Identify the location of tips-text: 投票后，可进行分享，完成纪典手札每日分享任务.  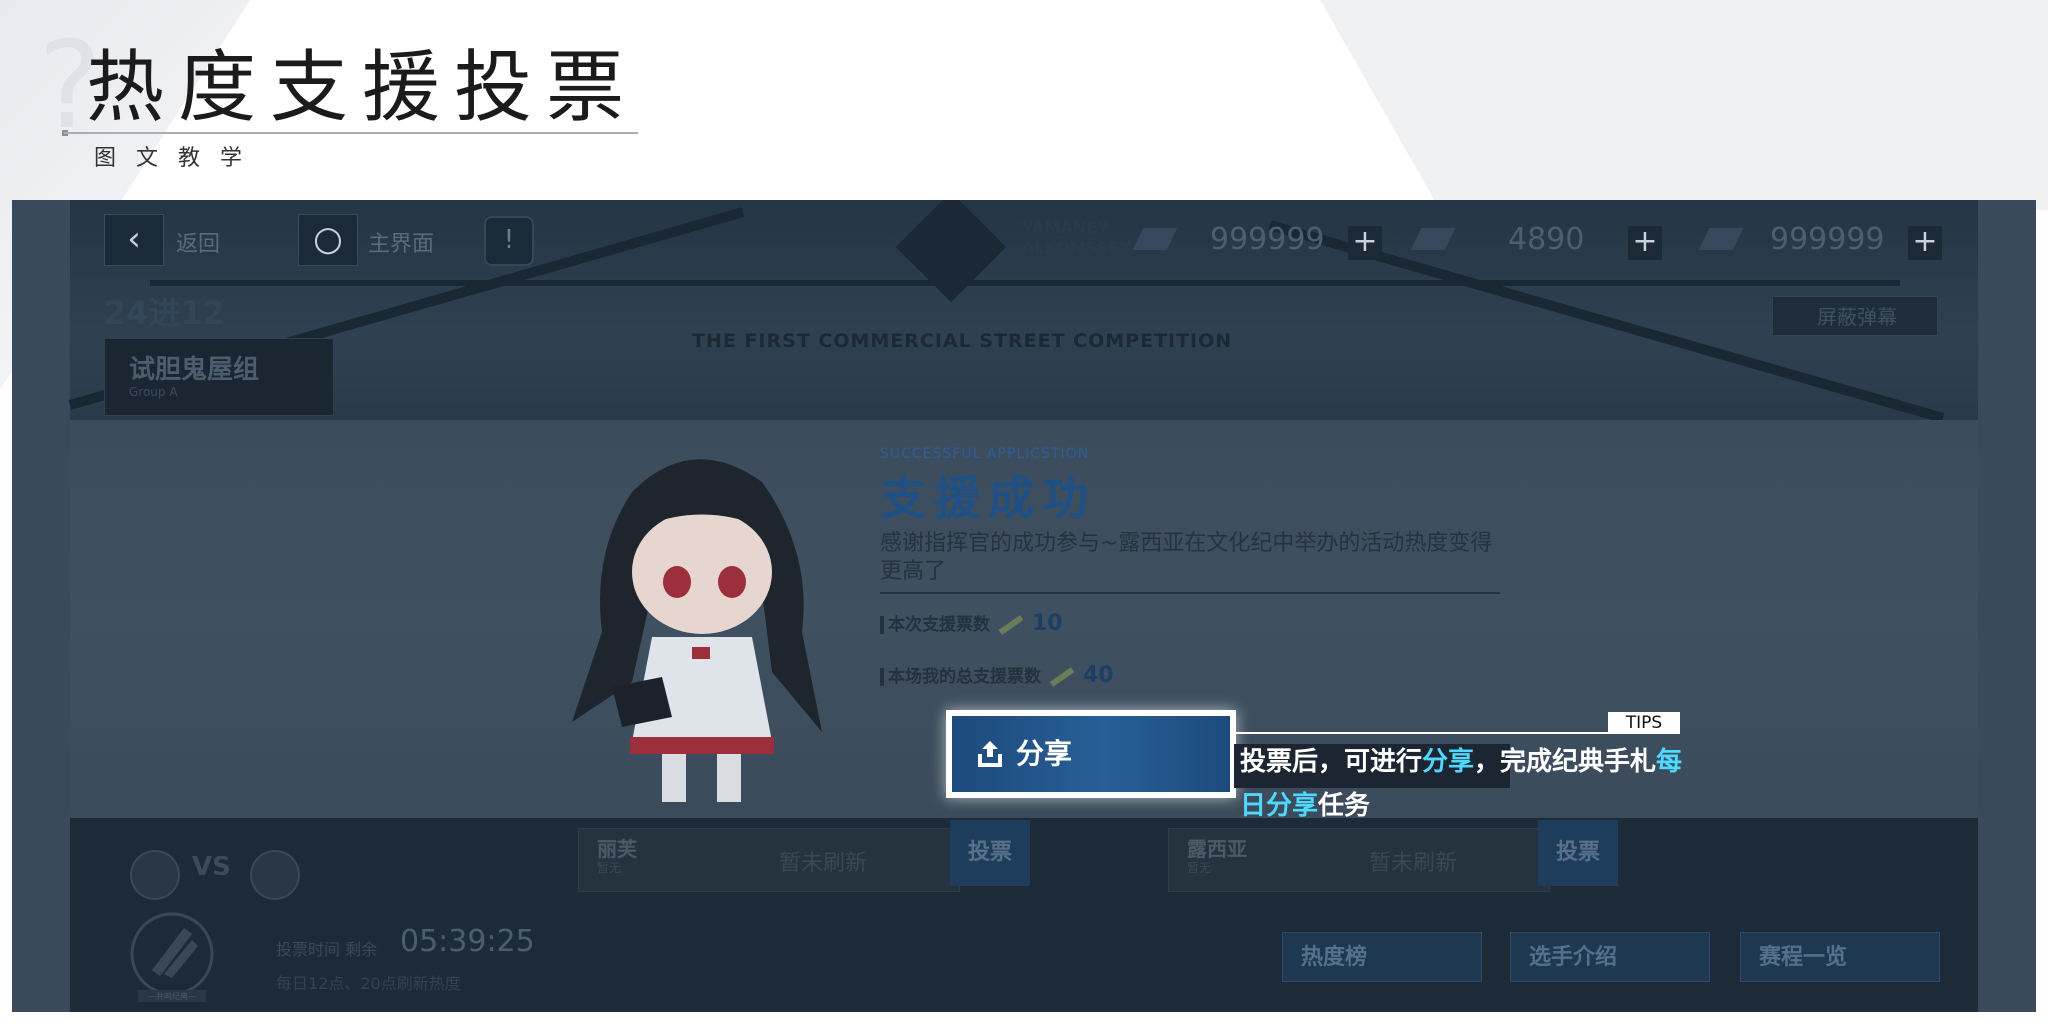
(1461, 784).